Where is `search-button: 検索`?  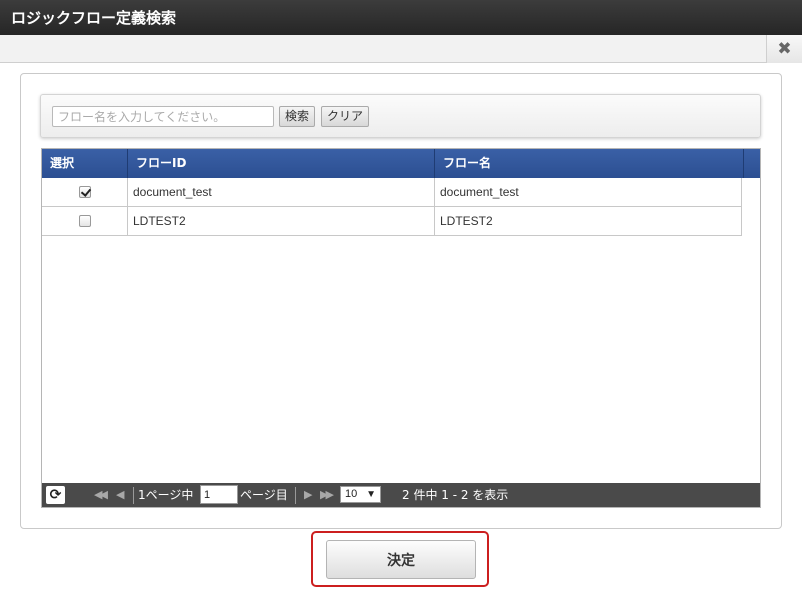
search-button: 検索 is located at coordinates (297, 116).